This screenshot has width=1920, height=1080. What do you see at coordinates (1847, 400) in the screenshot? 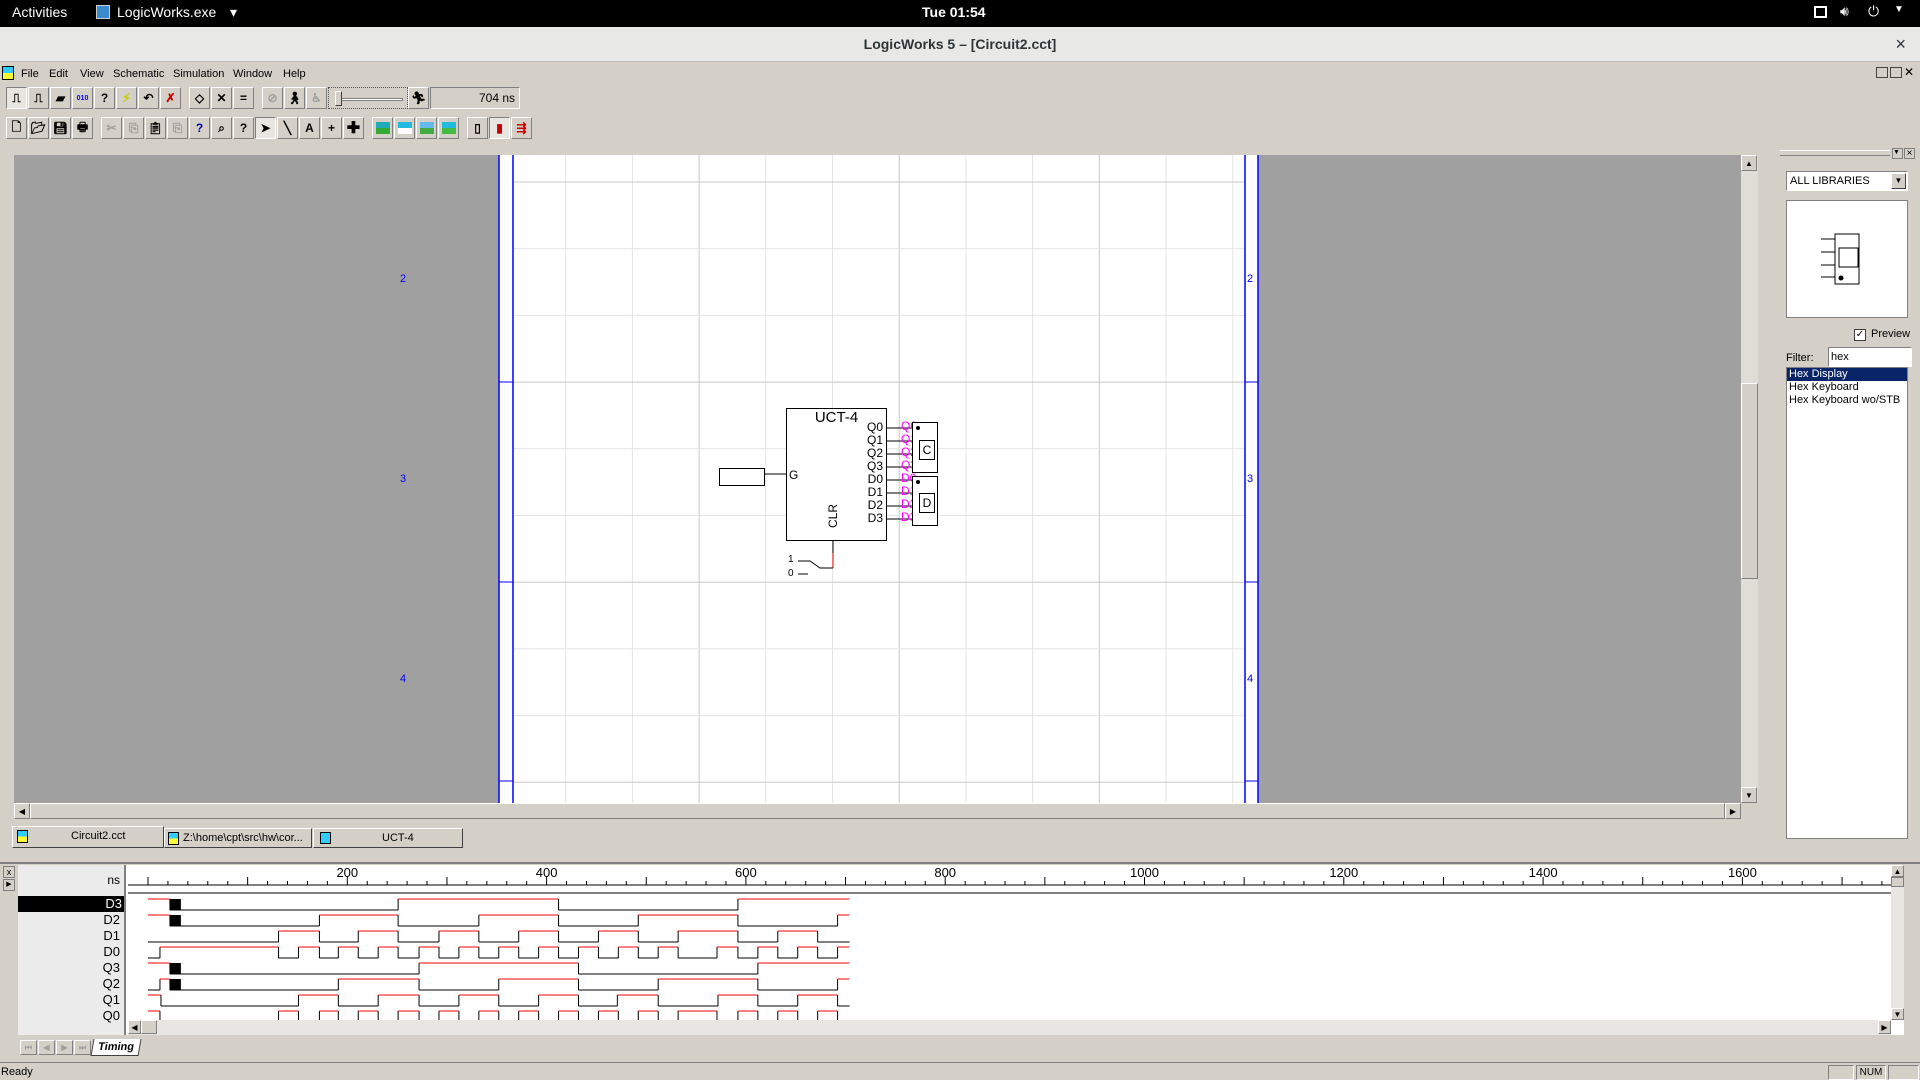
I see `list-item: Hex Keyboard wo/STB` at bounding box center [1847, 400].